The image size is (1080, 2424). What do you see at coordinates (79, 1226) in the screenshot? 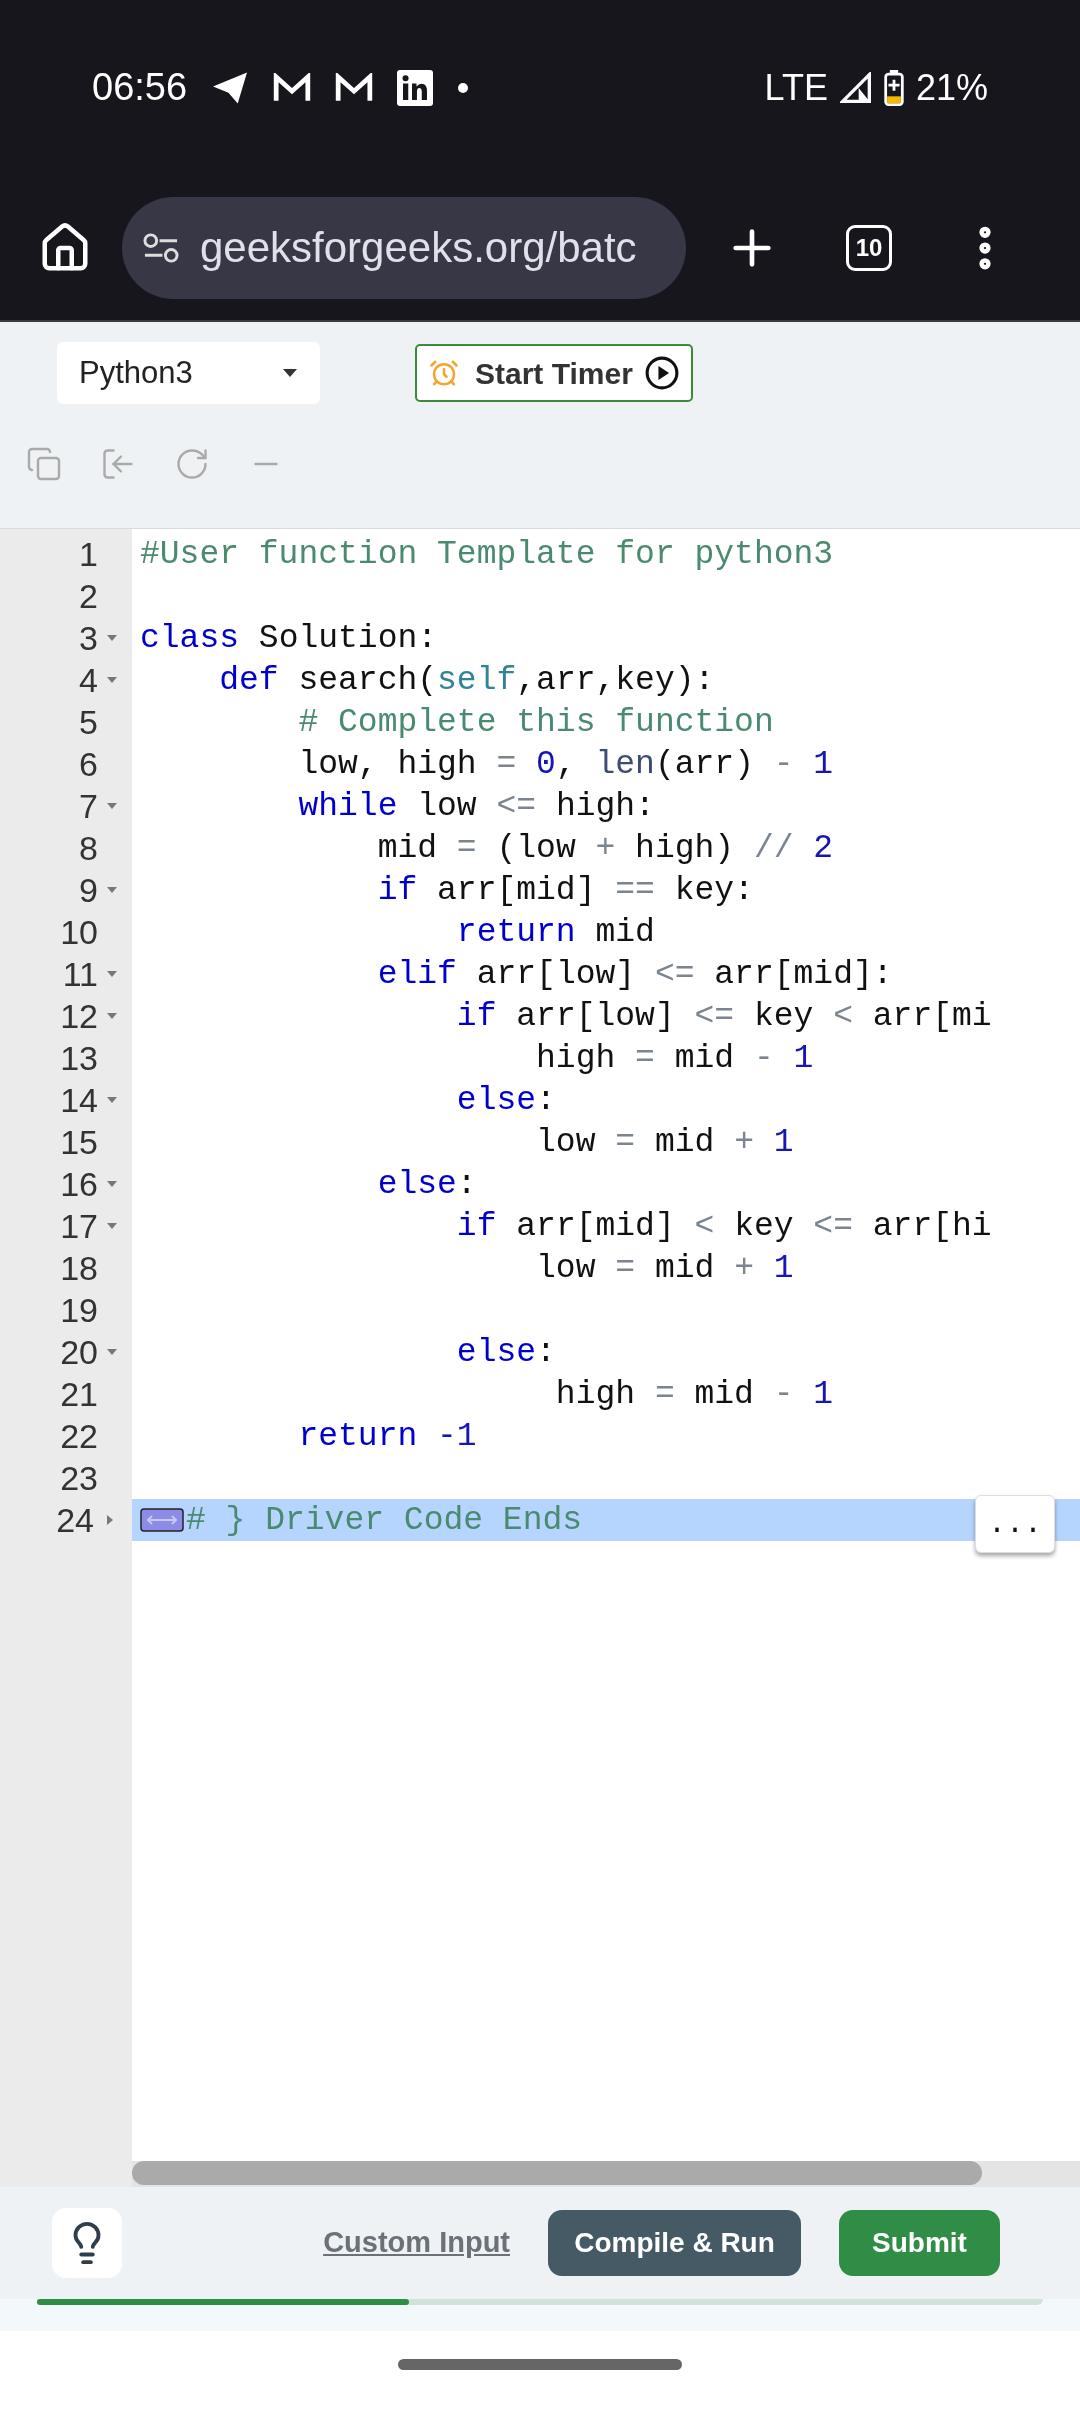
I see `line-number: 17` at bounding box center [79, 1226].